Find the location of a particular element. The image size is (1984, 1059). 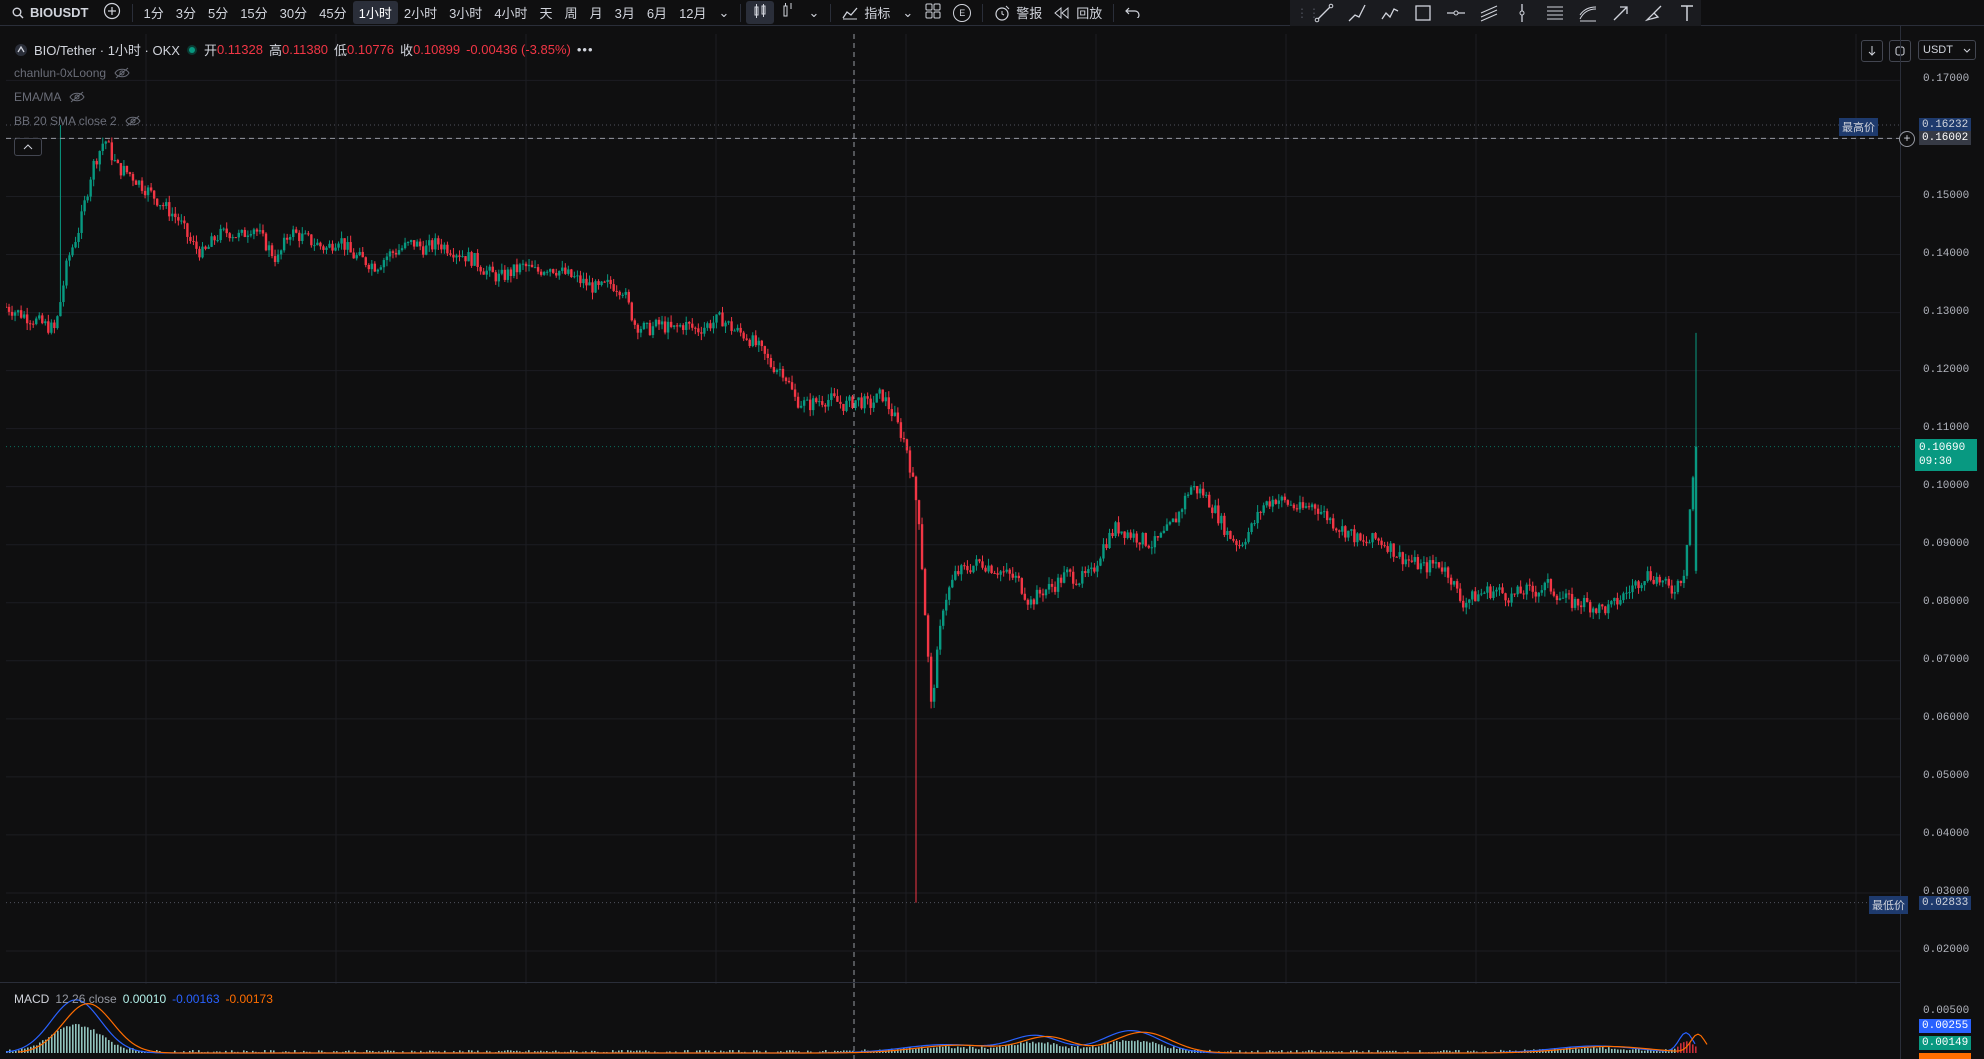

interval-button: 4小时 is located at coordinates (510, 12).